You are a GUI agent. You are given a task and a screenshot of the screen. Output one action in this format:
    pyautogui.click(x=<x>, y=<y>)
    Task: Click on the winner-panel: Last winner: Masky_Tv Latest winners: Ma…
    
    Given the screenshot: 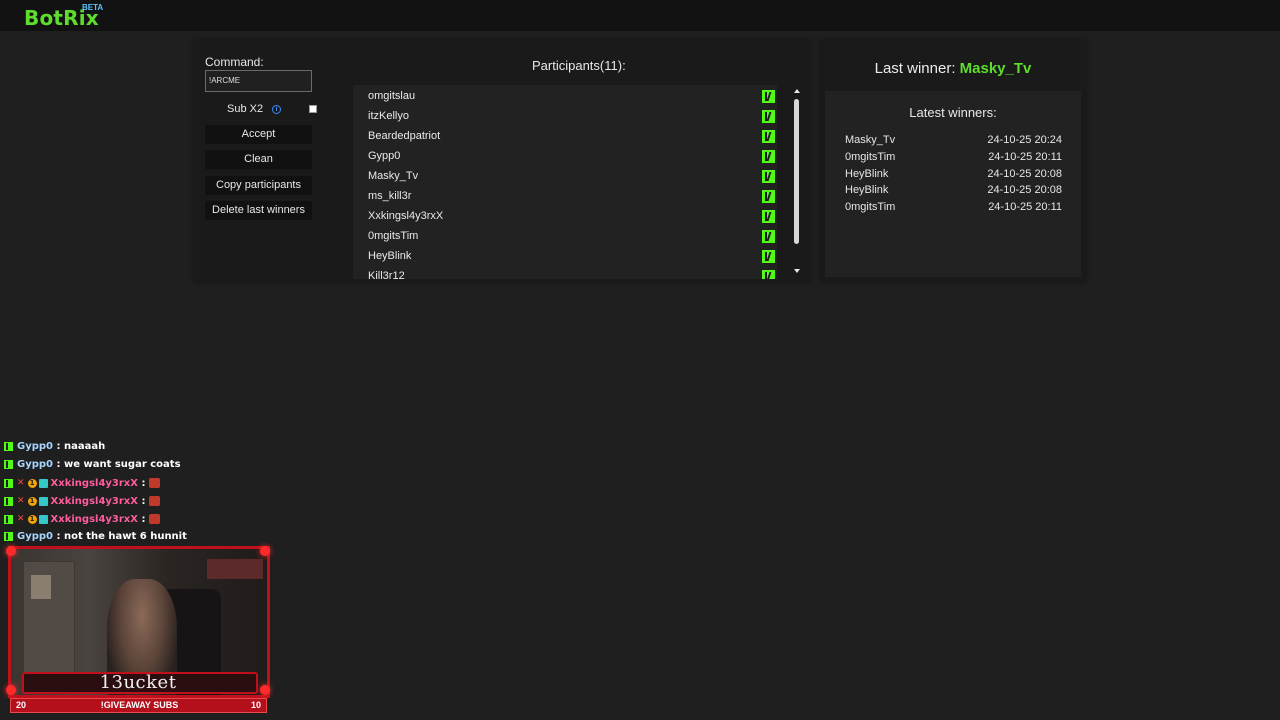 What is the action you would take?
    pyautogui.click(x=953, y=161)
    